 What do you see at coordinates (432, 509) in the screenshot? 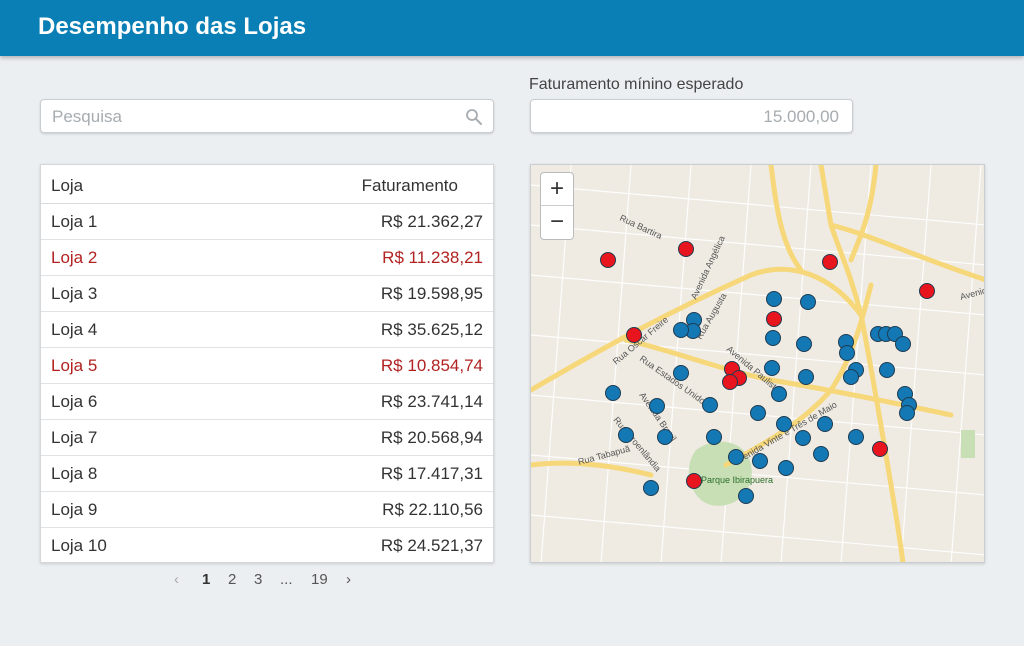
I see `store-revenue: R$ 22.110,56` at bounding box center [432, 509].